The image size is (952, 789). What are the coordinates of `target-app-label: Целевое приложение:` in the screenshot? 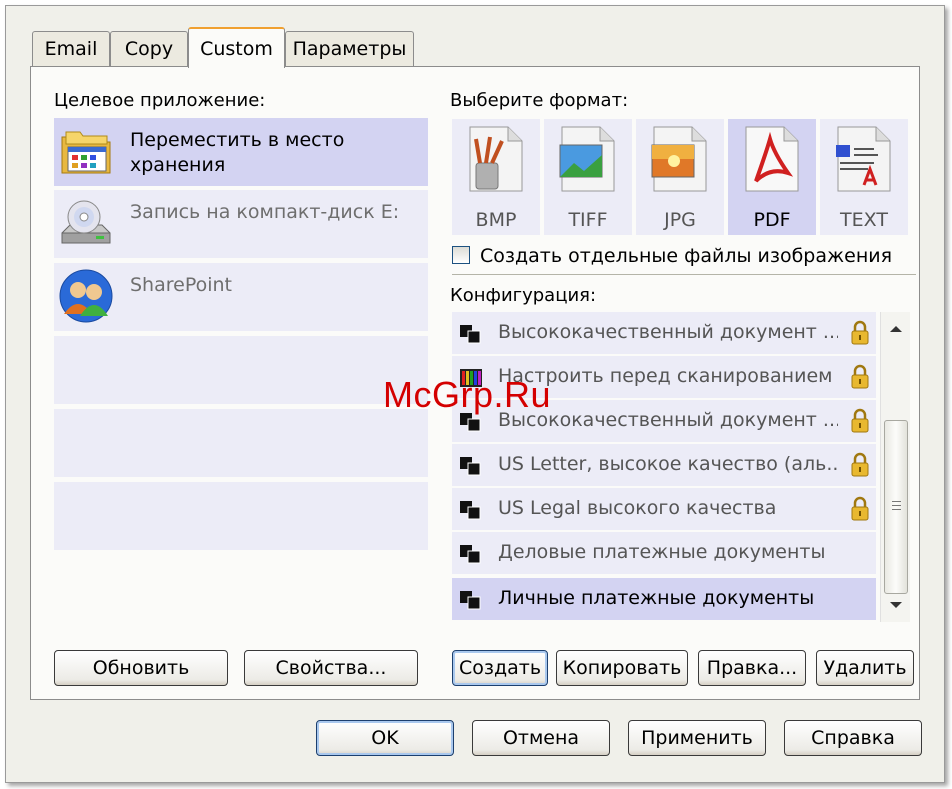 It's located at (160, 100).